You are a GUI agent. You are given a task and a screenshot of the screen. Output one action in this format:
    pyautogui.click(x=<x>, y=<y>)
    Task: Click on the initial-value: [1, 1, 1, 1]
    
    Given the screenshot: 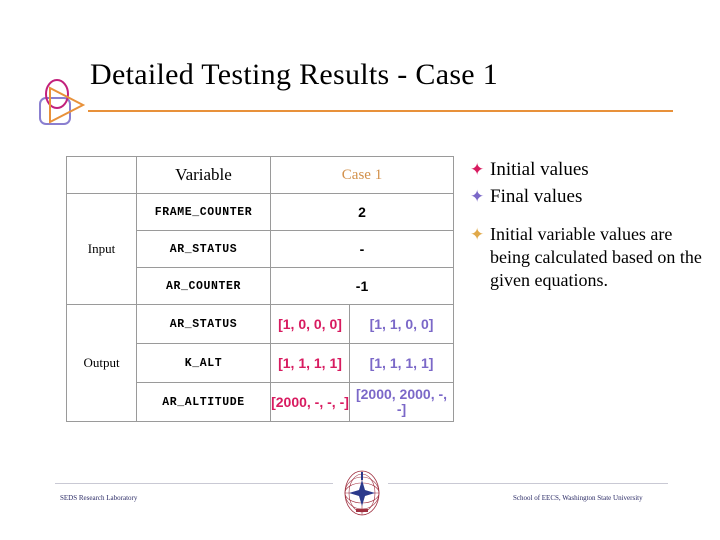 What is the action you would take?
    pyautogui.click(x=310, y=363)
    